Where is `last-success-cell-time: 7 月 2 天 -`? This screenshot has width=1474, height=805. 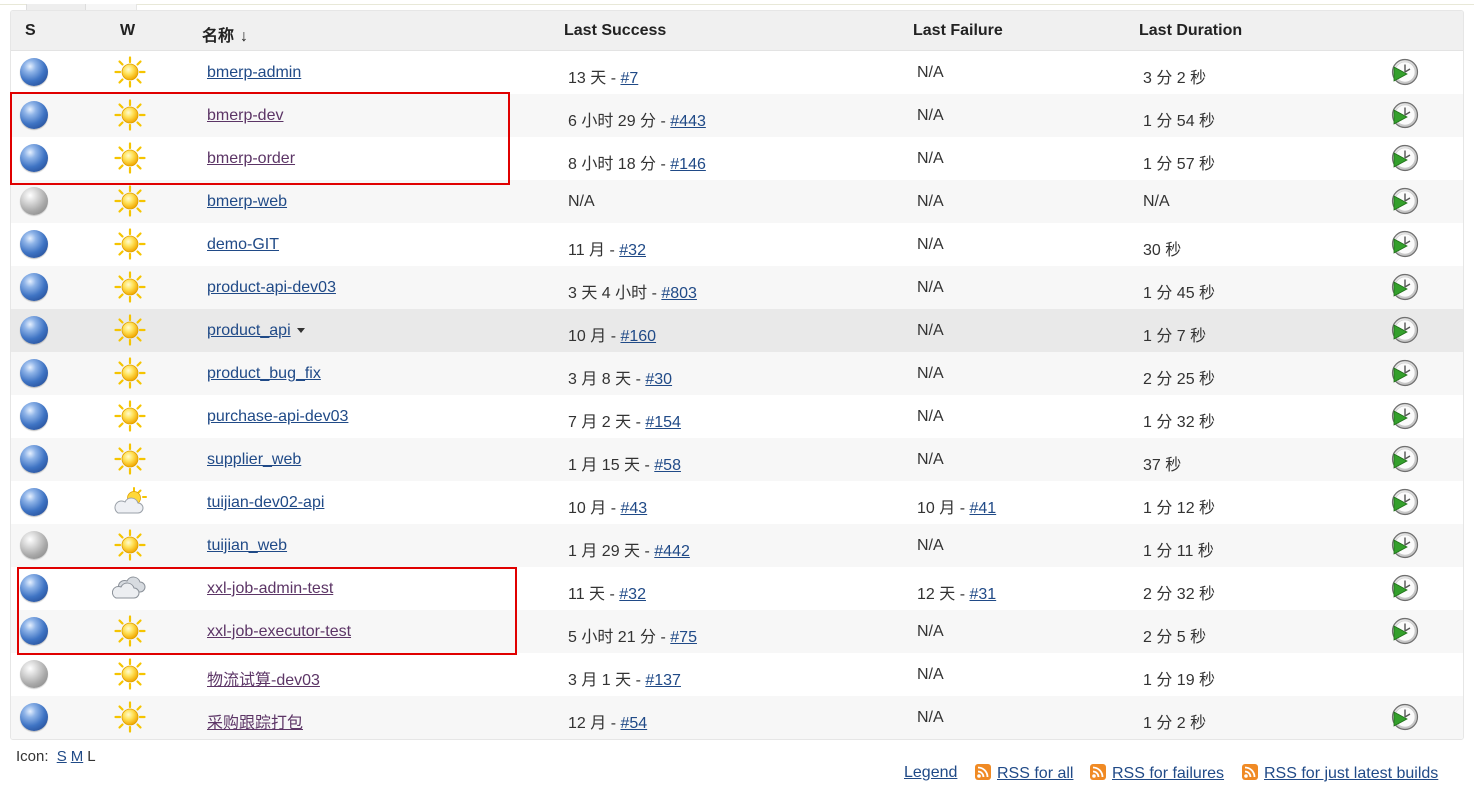 last-success-cell-time: 7 月 2 天 - is located at coordinates (607, 422).